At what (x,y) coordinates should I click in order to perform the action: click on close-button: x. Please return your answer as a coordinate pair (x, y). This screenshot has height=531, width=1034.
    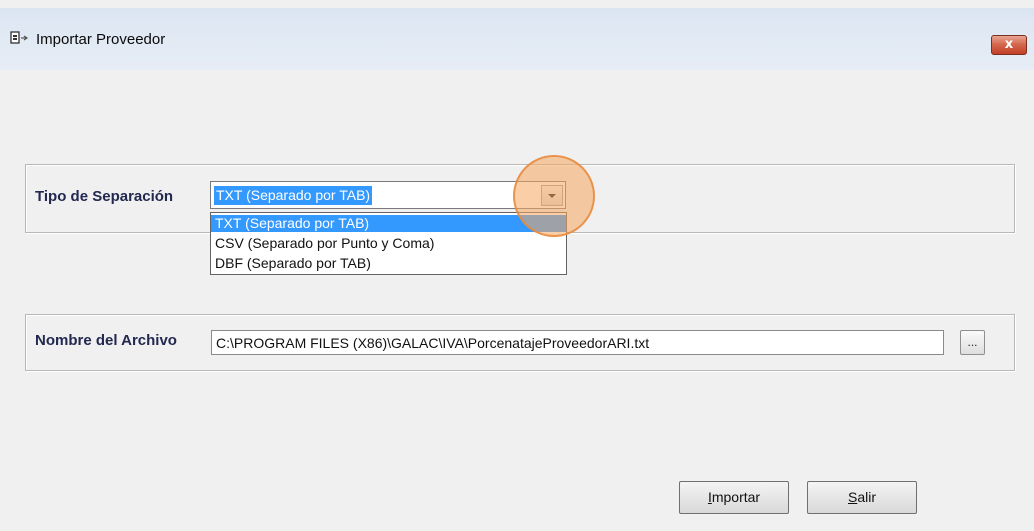
    Looking at the image, I should click on (1009, 45).